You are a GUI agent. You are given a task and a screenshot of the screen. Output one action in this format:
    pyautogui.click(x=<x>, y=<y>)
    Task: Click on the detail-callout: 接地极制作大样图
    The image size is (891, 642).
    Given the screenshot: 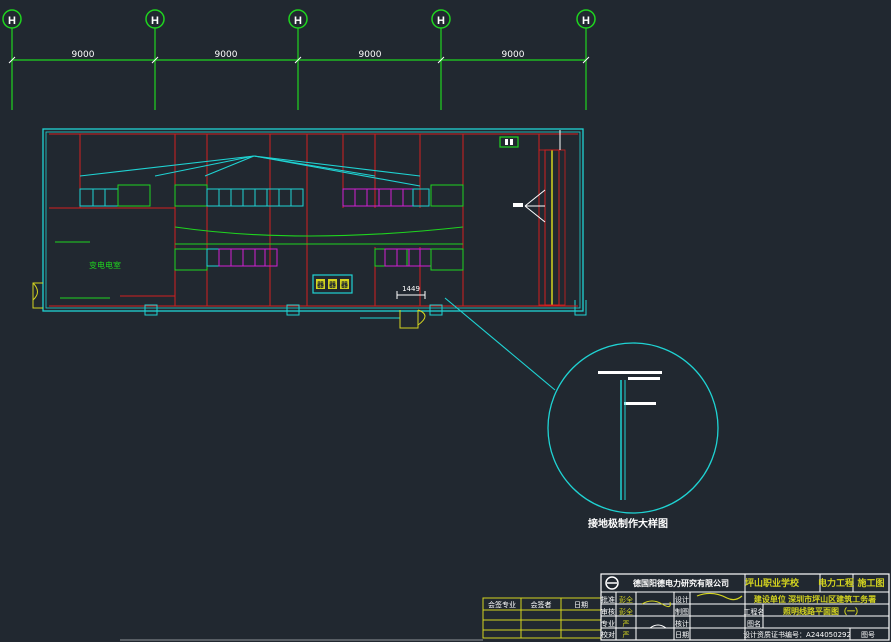 What is the action you would take?
    pyautogui.click(x=581, y=413)
    